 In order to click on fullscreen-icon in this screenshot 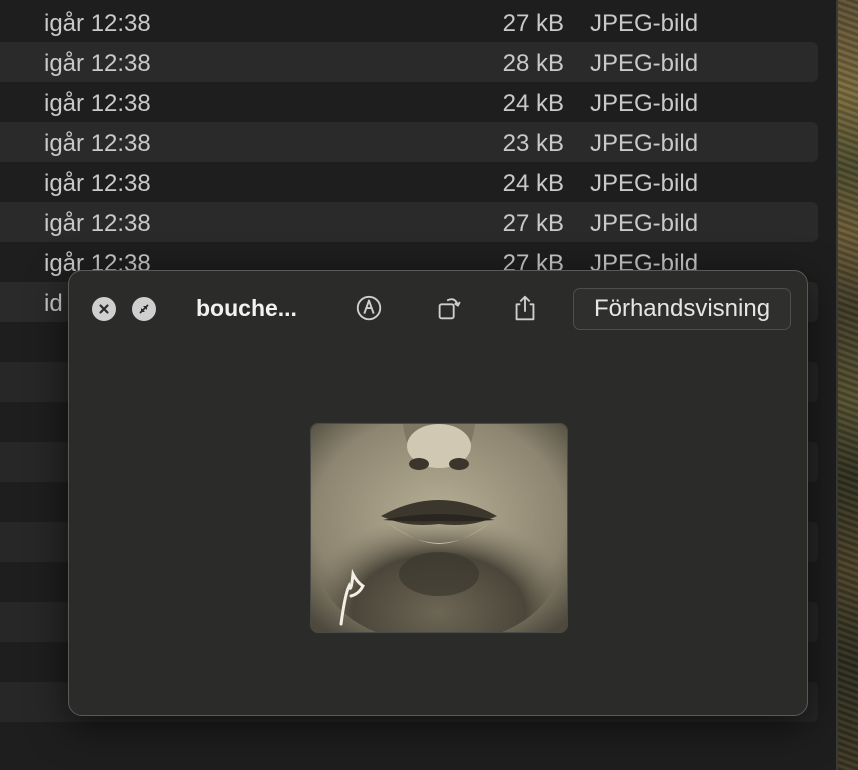, I will do `click(144, 309)`.